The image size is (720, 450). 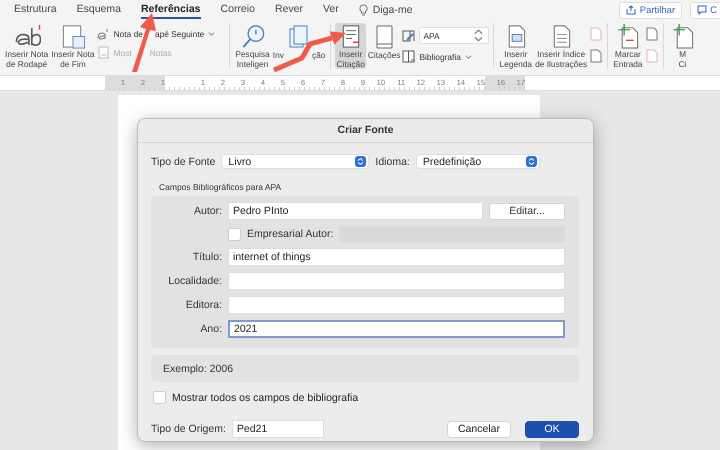 I want to click on ribbon-button: Marcar Entrada, so click(x=628, y=46).